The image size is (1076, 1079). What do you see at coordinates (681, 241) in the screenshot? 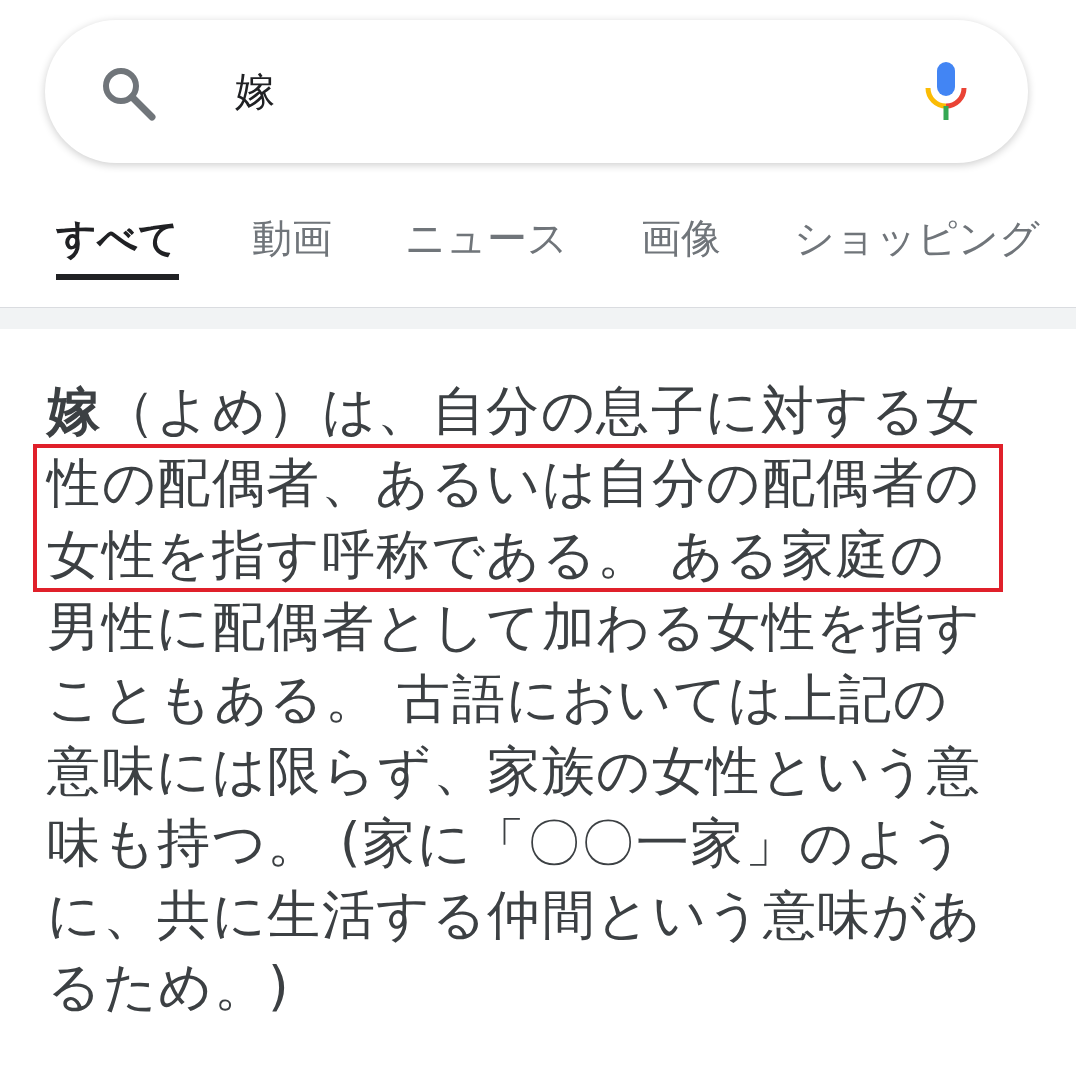
I see `tab: 画像` at bounding box center [681, 241].